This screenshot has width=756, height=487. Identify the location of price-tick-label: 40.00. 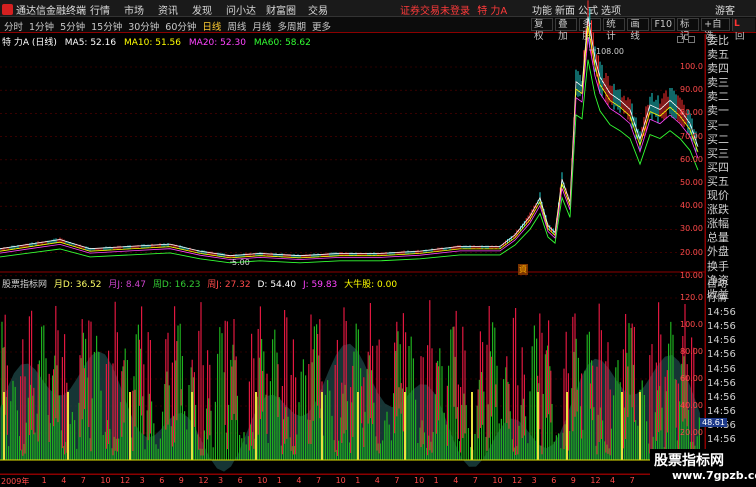
(691, 206).